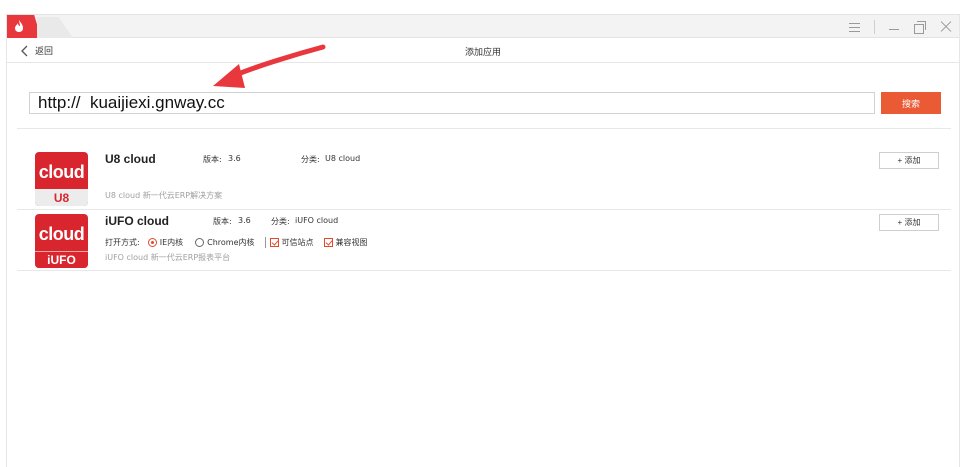 Image resolution: width=965 pixels, height=467 pixels. What do you see at coordinates (231, 242) in the screenshot?
I see `radio-chrome-label: Chrome内核` at bounding box center [231, 242].